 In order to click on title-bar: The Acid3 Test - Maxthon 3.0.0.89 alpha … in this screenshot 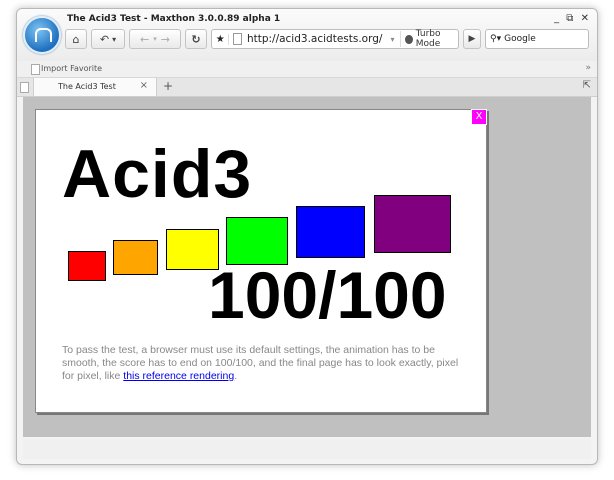, I will do `click(307, 35)`.